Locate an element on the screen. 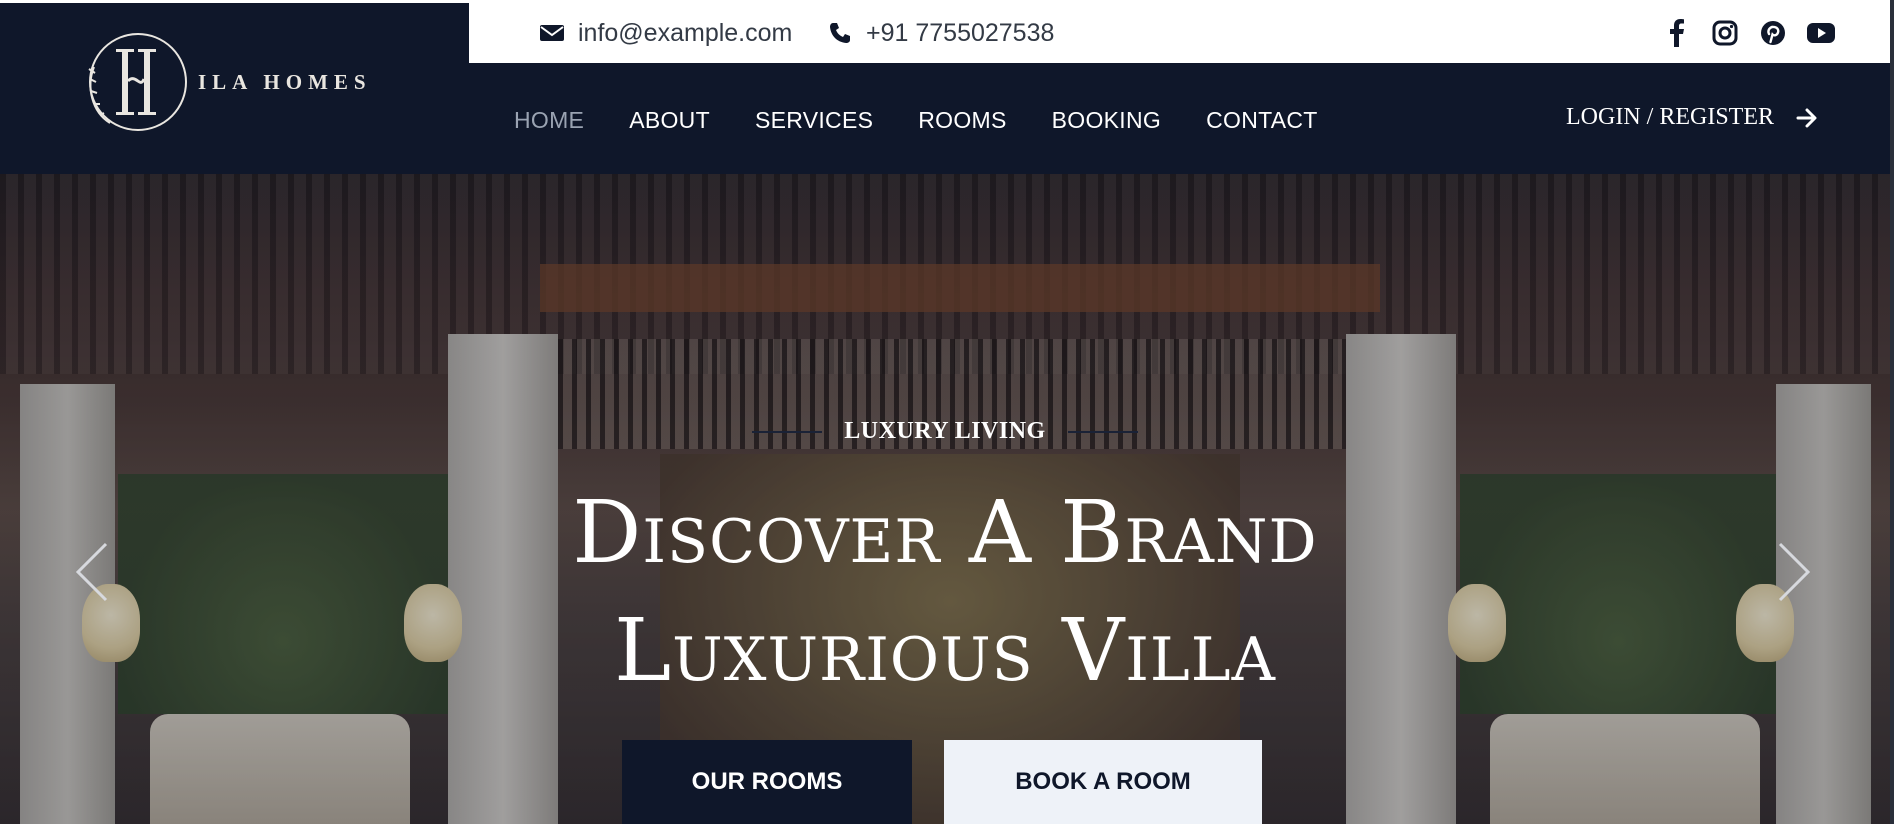 The image size is (1894, 824). nav-item-rooms: ROOMS is located at coordinates (962, 123).